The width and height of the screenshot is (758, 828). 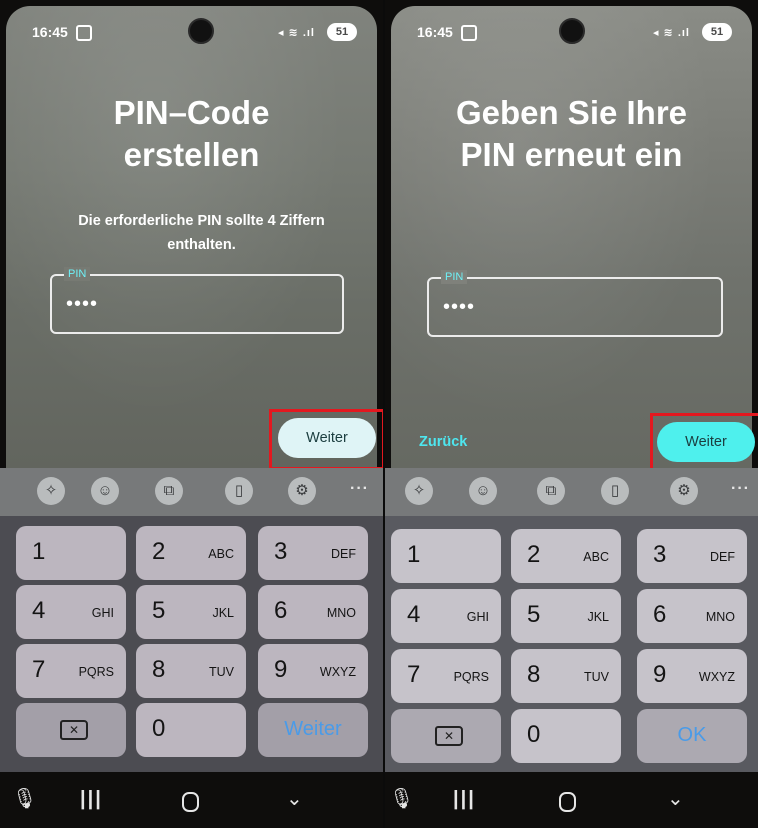 I want to click on action-label: Weiter, so click(x=313, y=729).